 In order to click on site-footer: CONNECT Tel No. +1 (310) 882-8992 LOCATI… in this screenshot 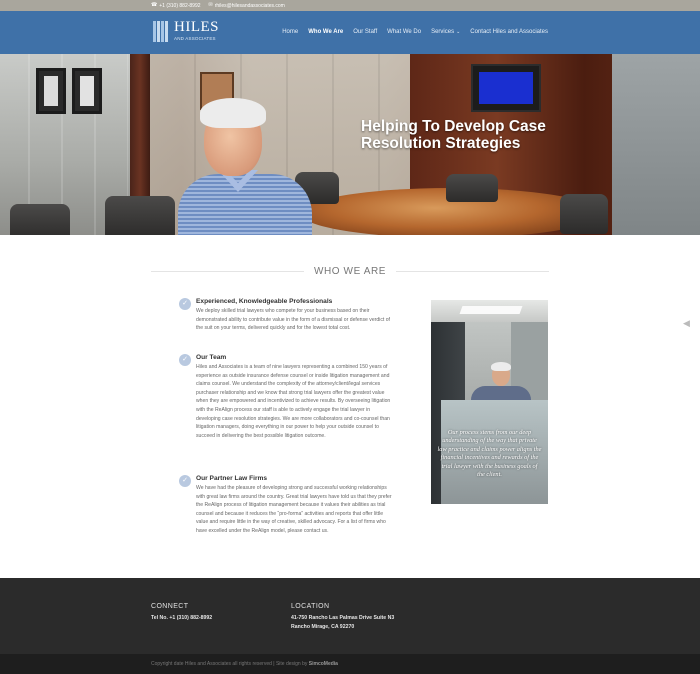, I will do `click(350, 616)`.